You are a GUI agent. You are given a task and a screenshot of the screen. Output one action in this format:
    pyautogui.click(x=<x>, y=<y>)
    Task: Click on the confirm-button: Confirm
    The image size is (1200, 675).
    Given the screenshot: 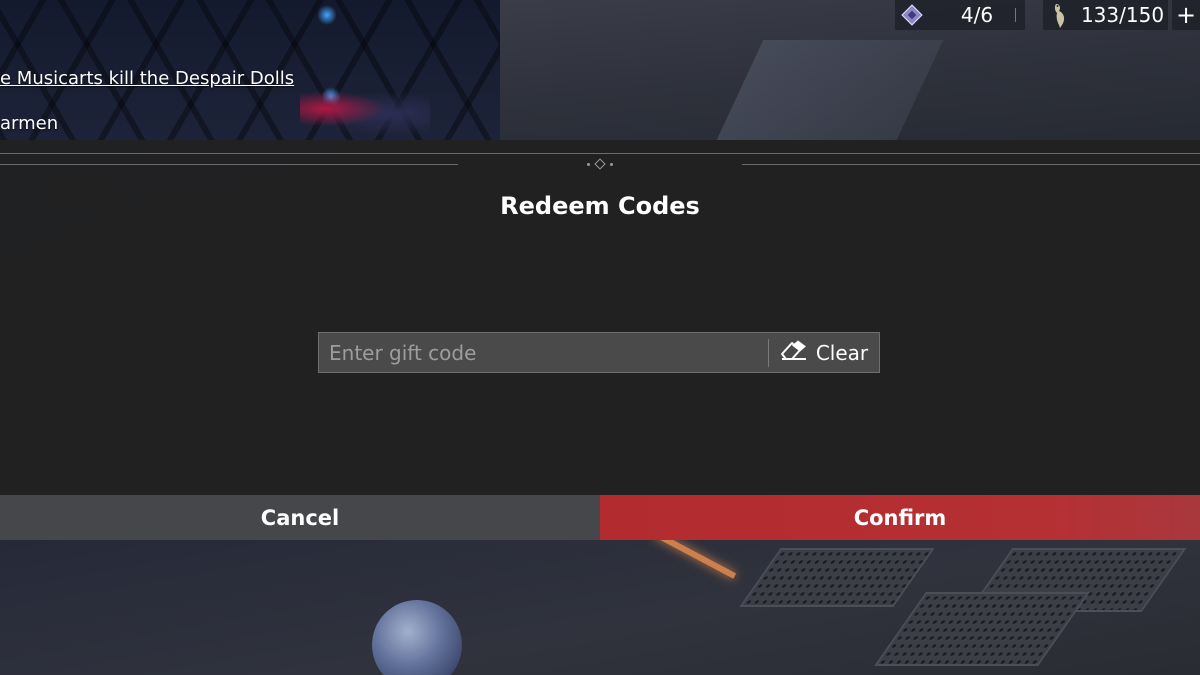 What is the action you would take?
    pyautogui.click(x=900, y=517)
    